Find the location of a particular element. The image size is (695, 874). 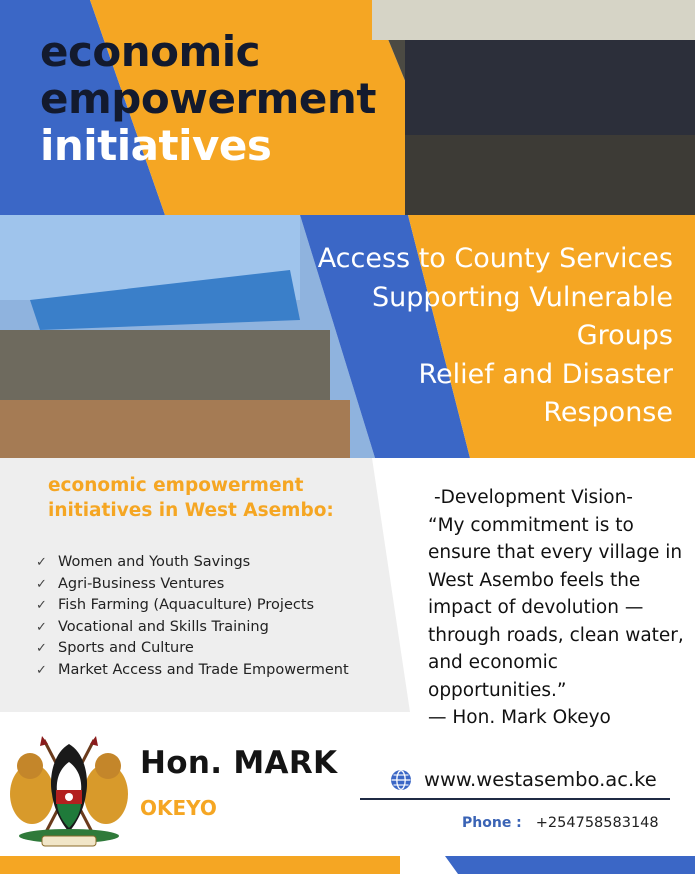

headline-line-1: economic is located at coordinates (150, 51).